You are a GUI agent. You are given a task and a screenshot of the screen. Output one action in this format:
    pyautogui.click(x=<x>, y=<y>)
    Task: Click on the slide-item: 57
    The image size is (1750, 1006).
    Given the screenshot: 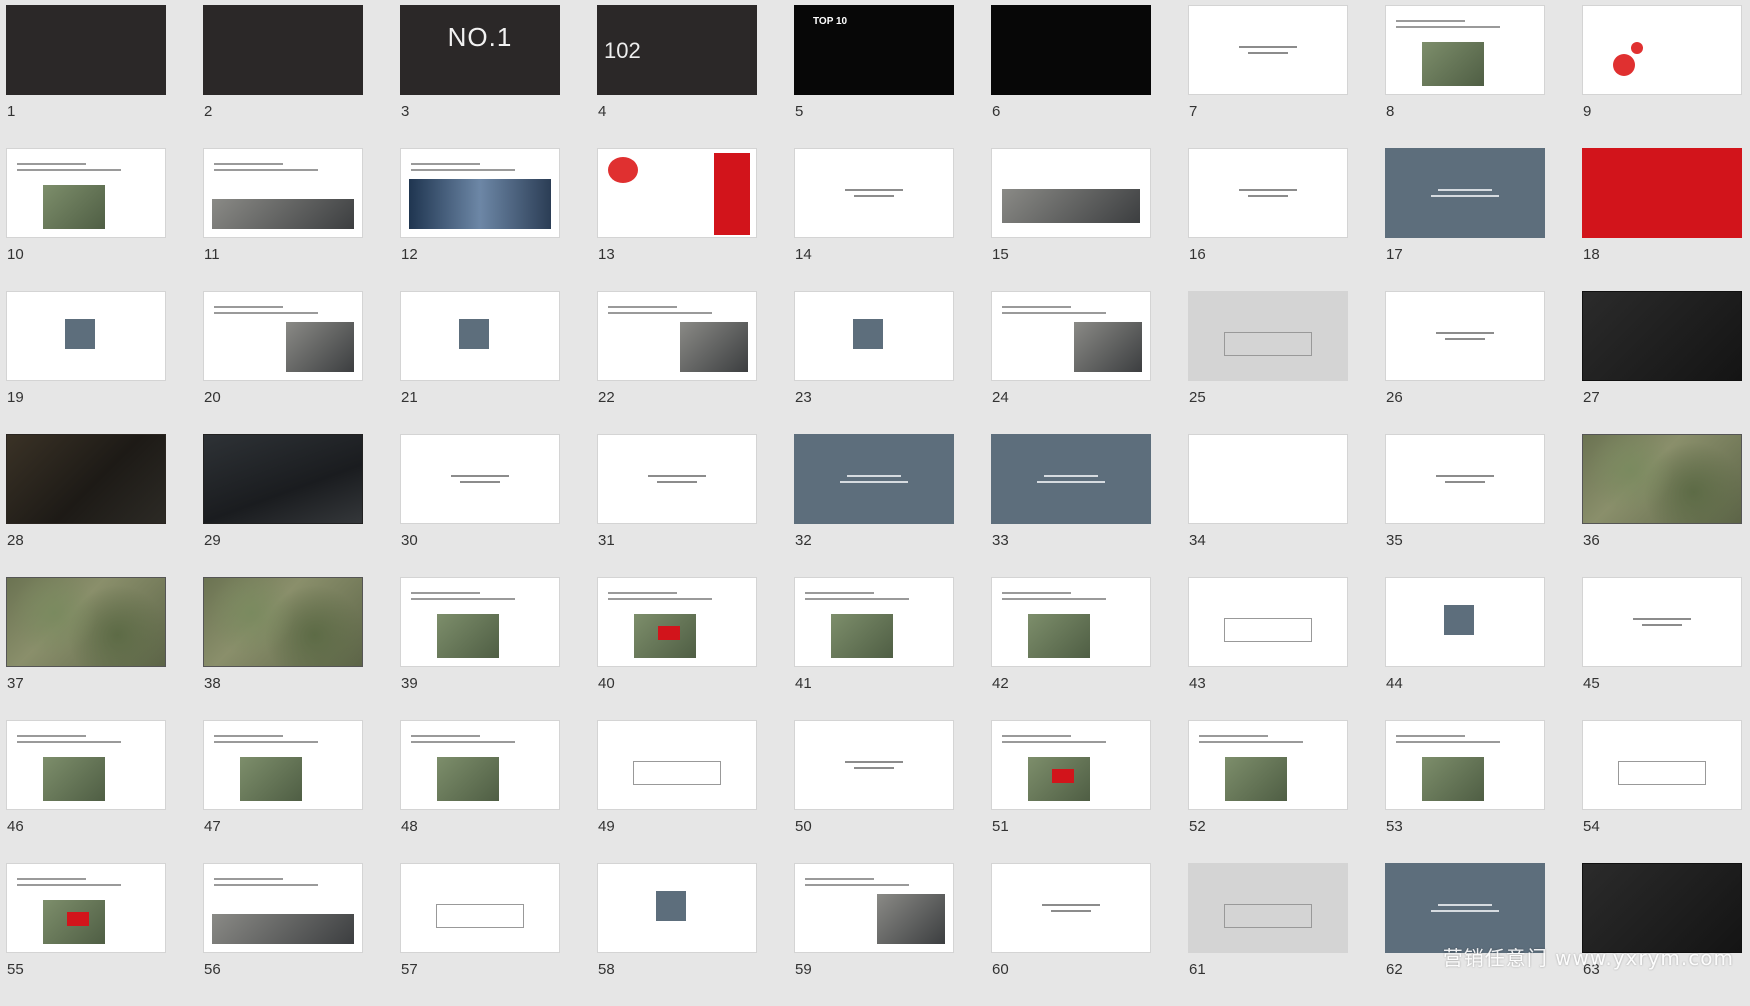 What is the action you would take?
    pyautogui.click(x=480, y=934)
    